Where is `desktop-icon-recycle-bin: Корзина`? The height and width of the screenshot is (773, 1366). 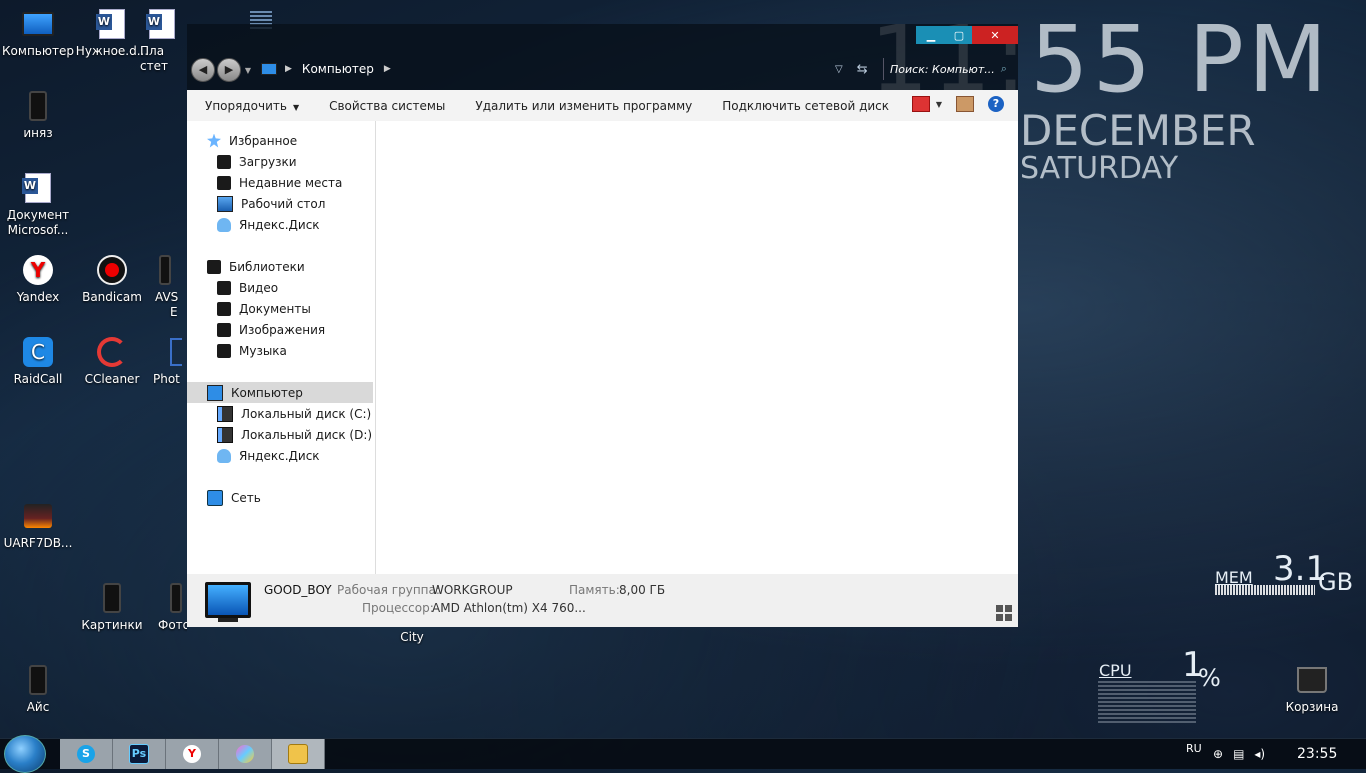
desktop-icon-recycle-bin: Корзина is located at coordinates (1312, 689).